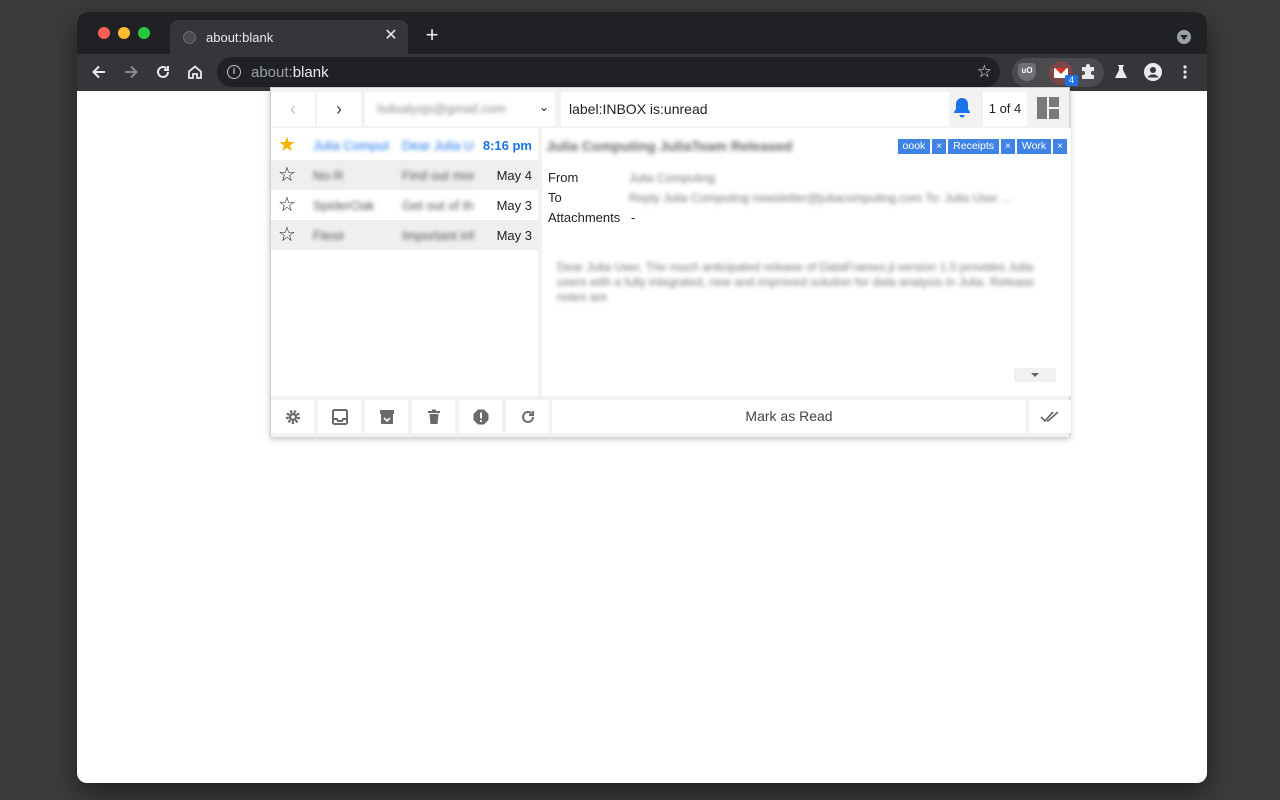 The width and height of the screenshot is (1280, 800). I want to click on star-icon: ★, so click(287, 145).